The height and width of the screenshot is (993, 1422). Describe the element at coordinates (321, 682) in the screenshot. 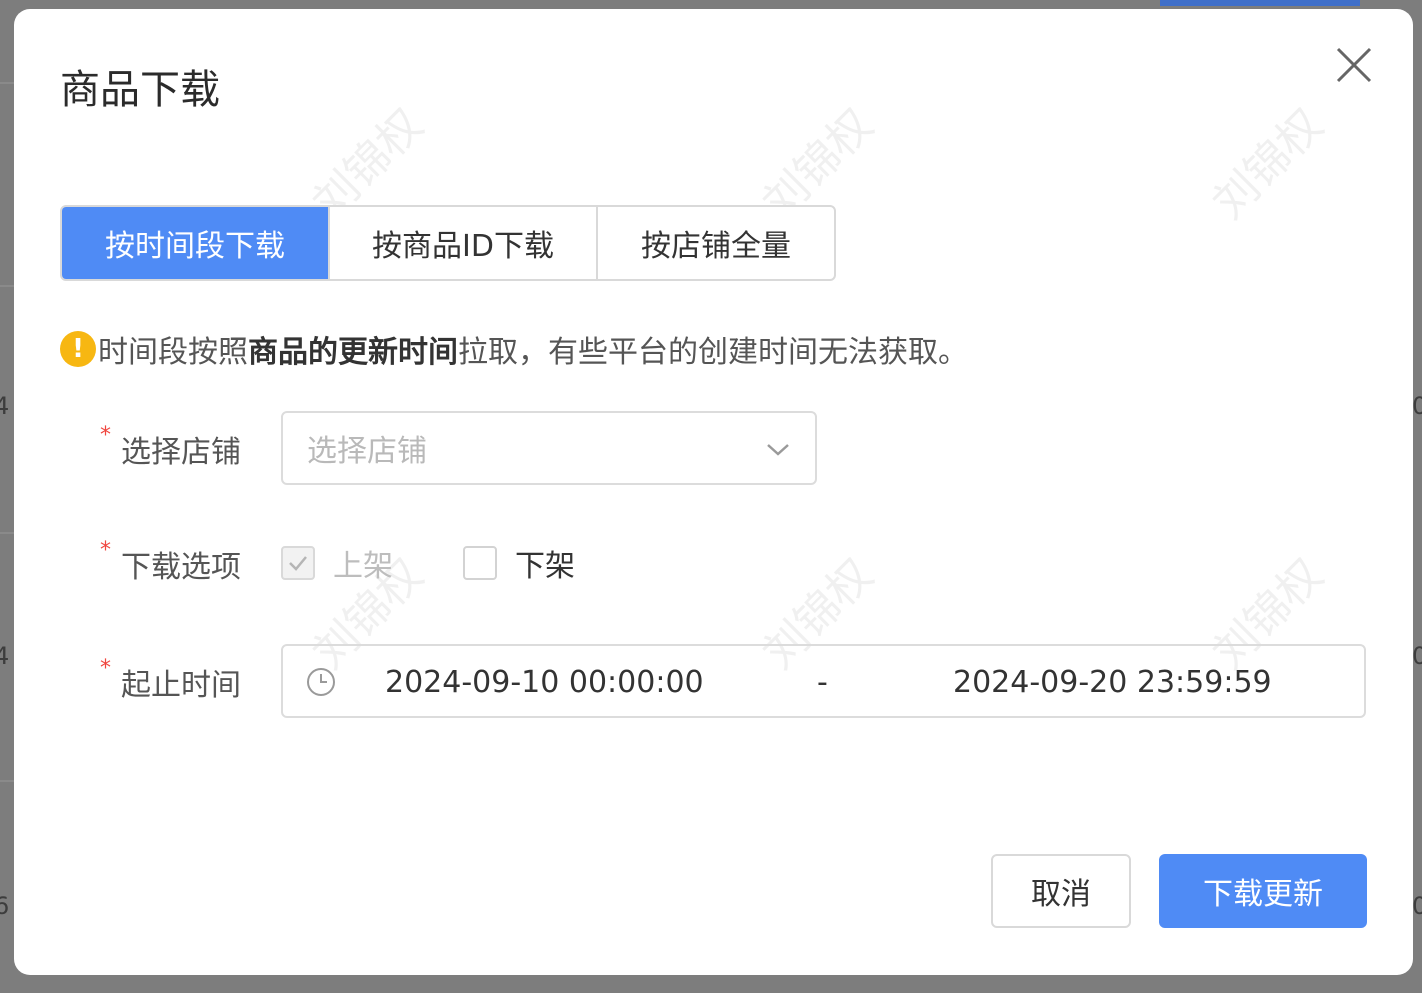

I see `clock-icon` at that location.